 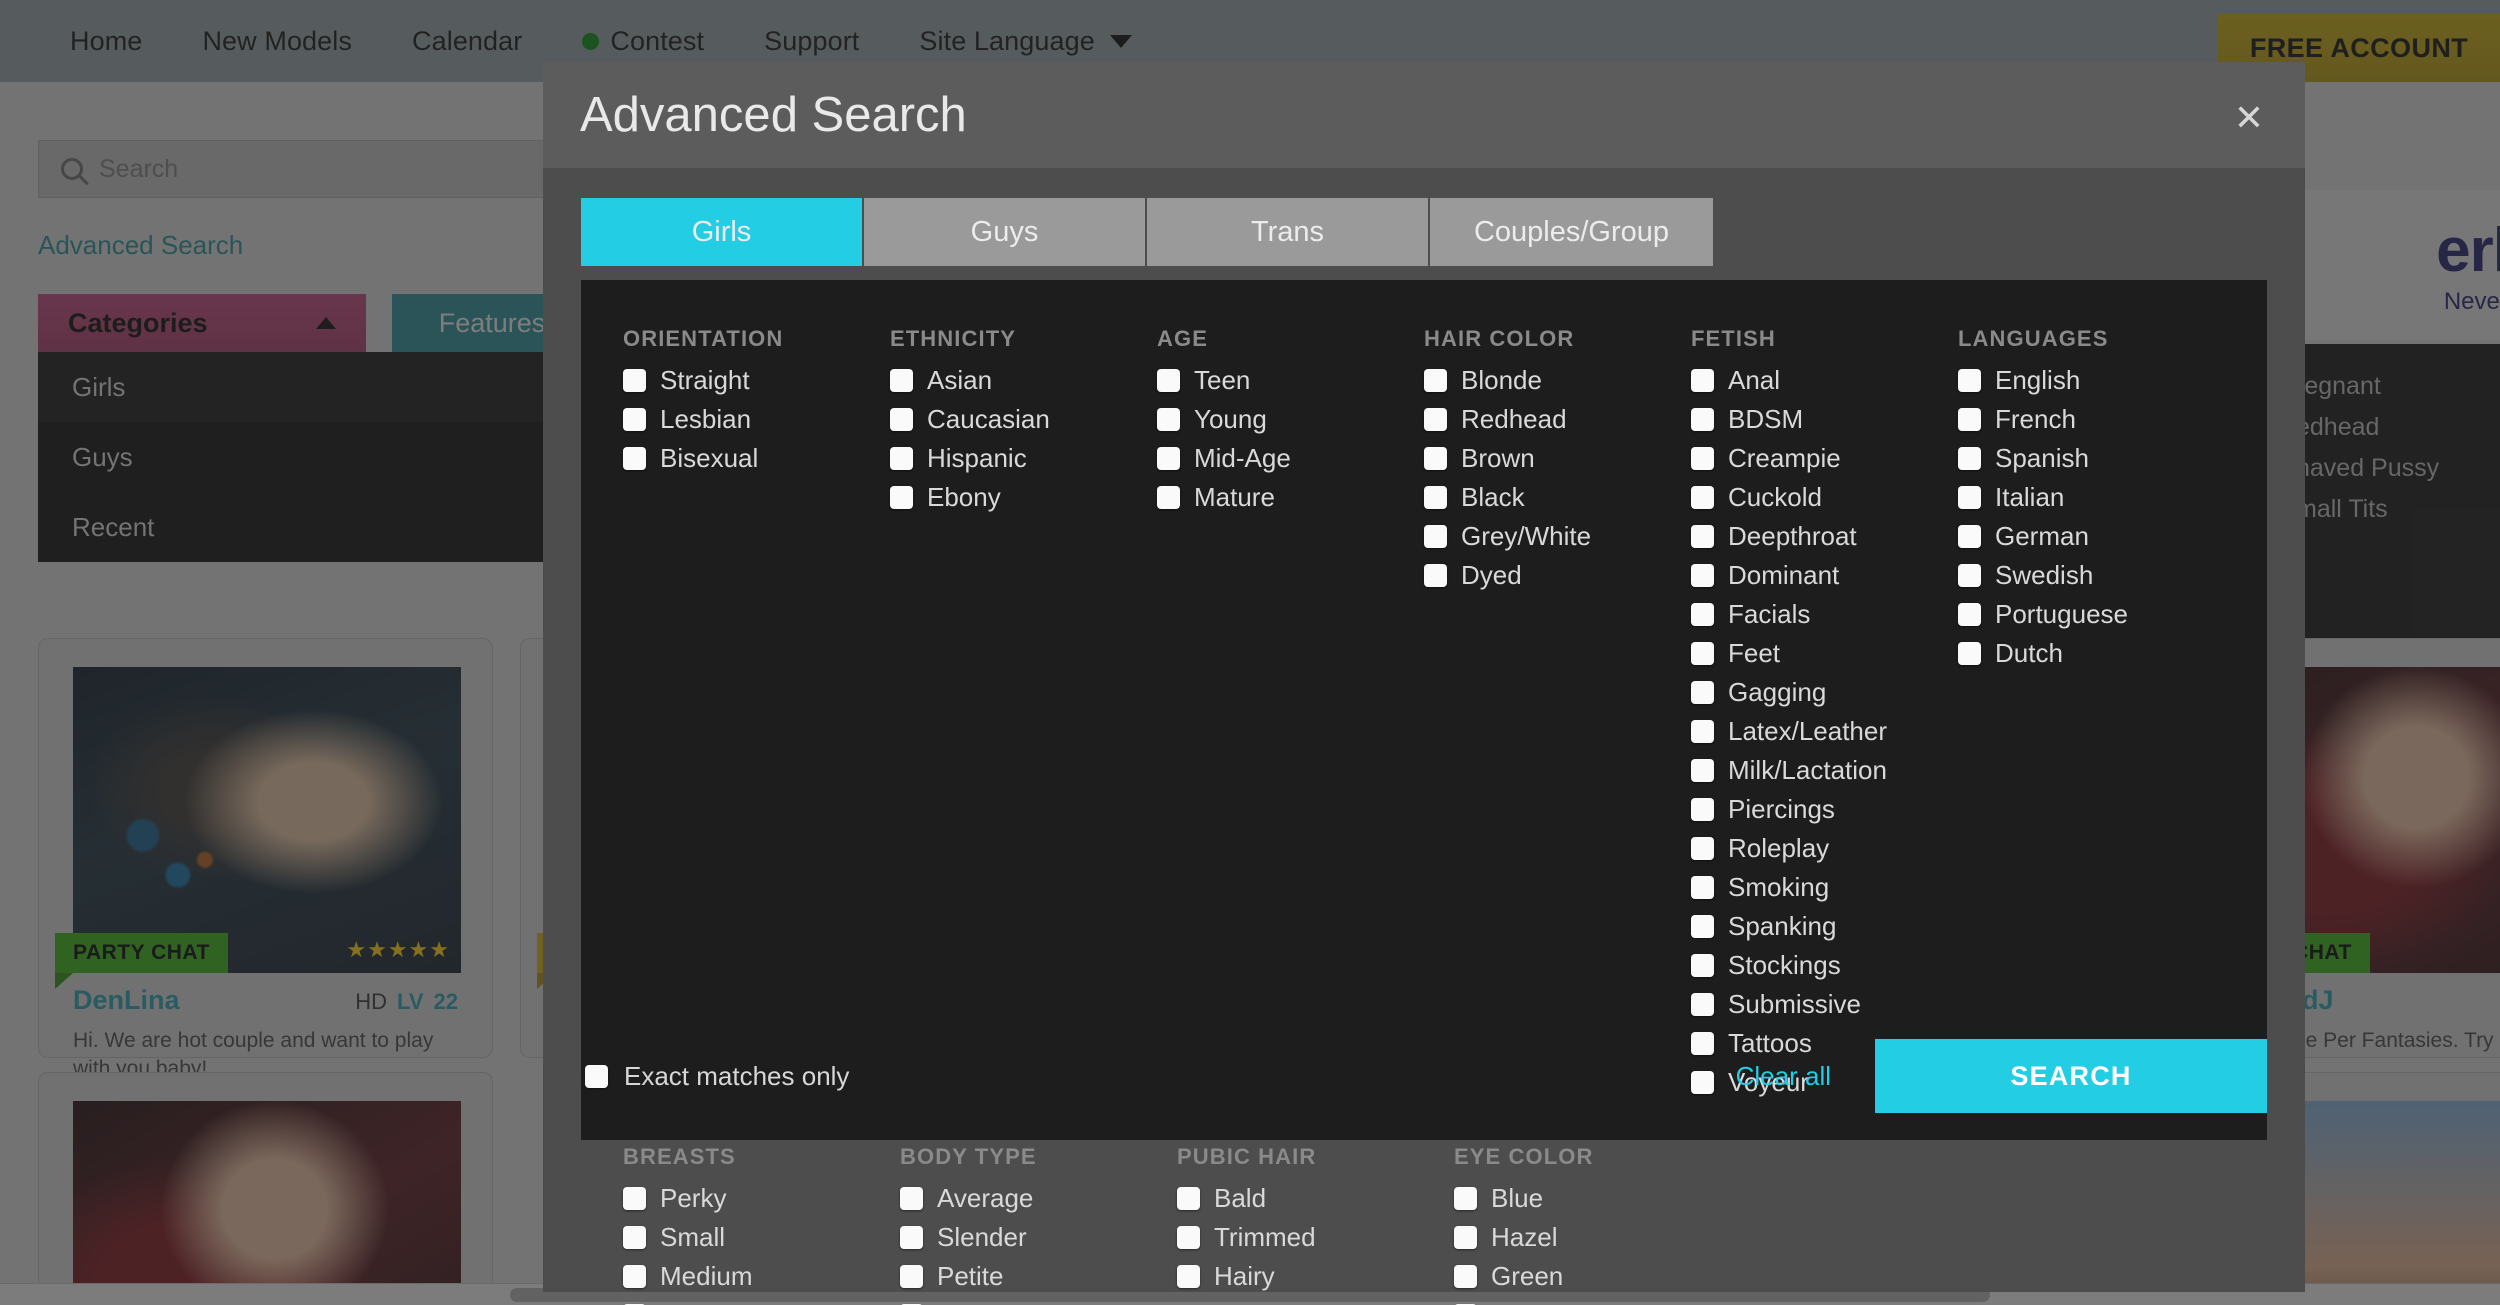 What do you see at coordinates (761, 1300) in the screenshot?
I see `checkbox-large: Large` at bounding box center [761, 1300].